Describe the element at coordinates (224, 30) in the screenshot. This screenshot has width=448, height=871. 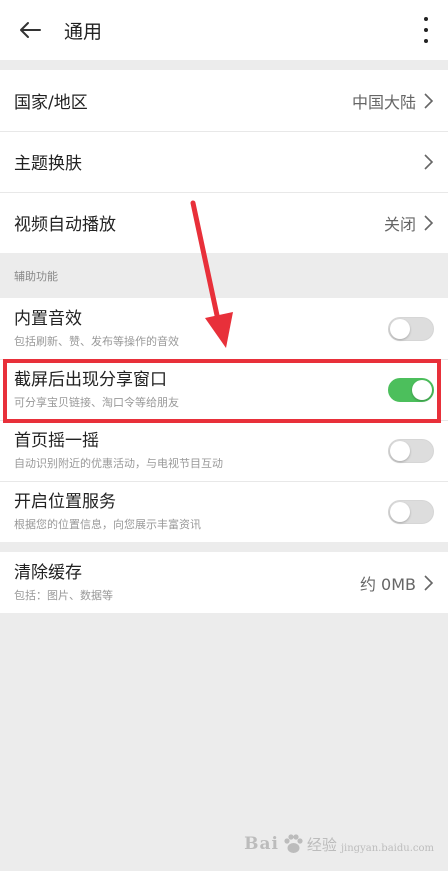
I see `app-header: 通用` at that location.